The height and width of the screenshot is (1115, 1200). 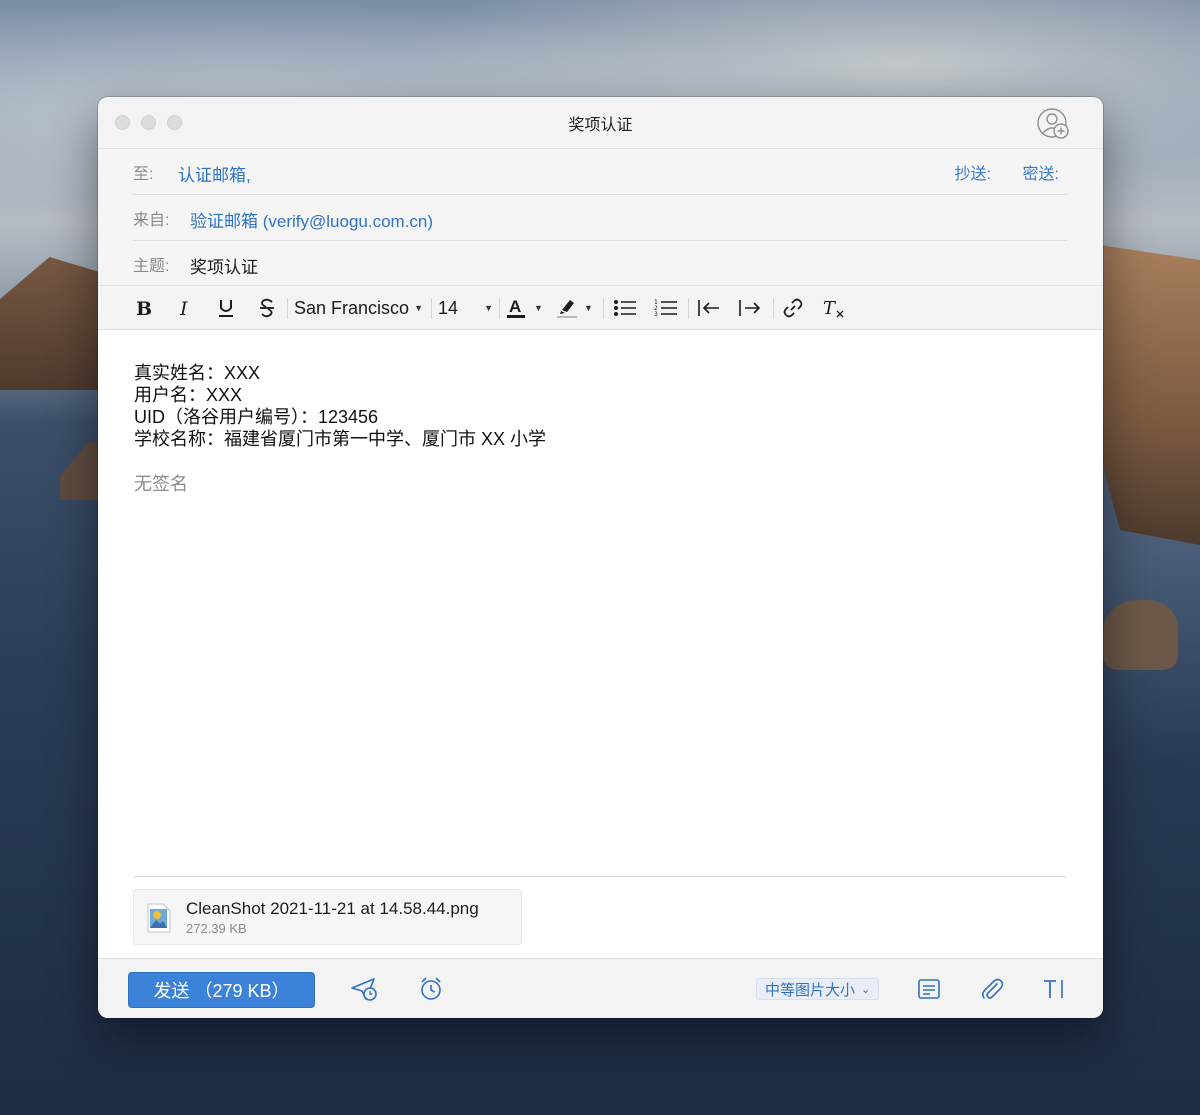 What do you see at coordinates (221, 990) in the screenshot?
I see `send-button: 发送 （279 KB）` at bounding box center [221, 990].